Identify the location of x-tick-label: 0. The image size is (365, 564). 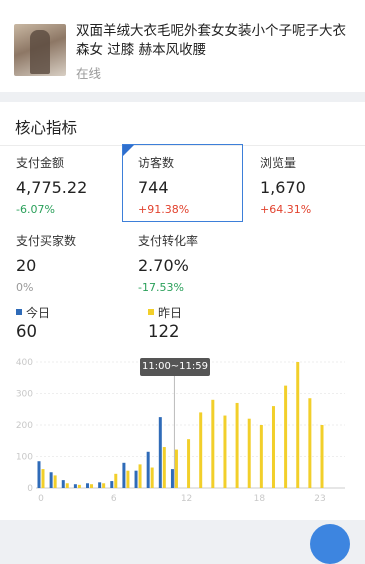
(41, 499).